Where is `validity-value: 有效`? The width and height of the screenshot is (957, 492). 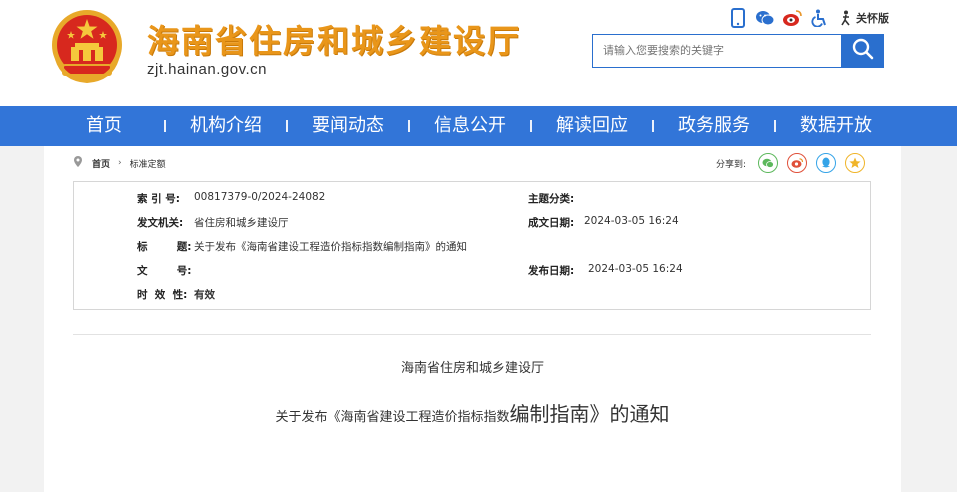
validity-value: 有效 is located at coordinates (204, 295).